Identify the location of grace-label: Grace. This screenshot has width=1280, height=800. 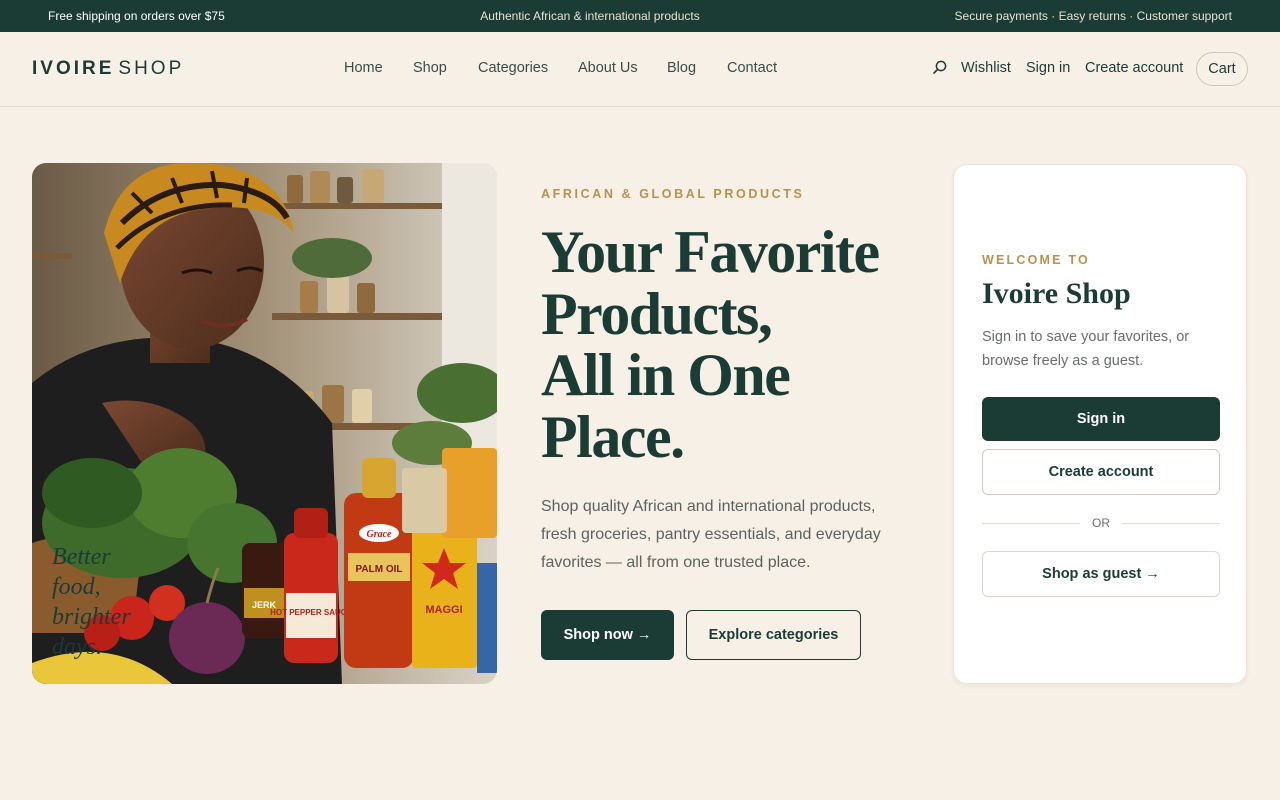
(380, 534).